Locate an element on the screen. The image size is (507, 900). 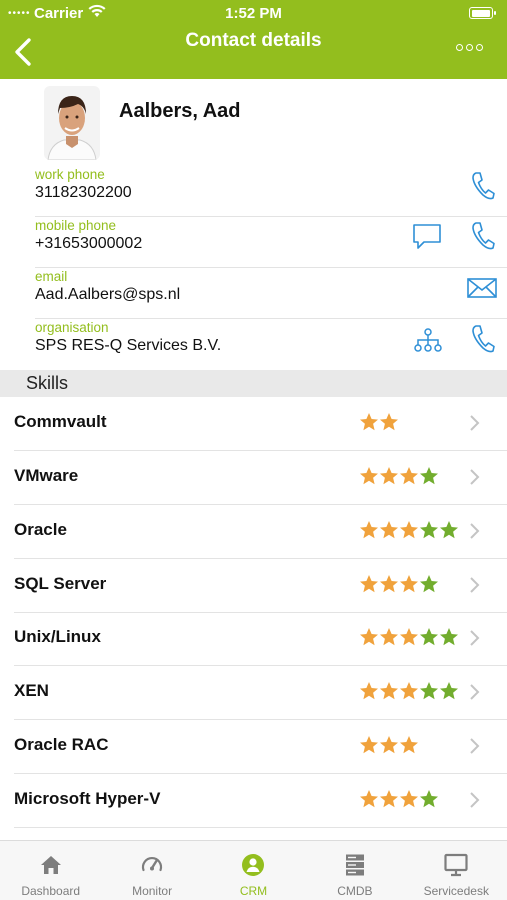
field-label: organisation is located at coordinates (72, 327).